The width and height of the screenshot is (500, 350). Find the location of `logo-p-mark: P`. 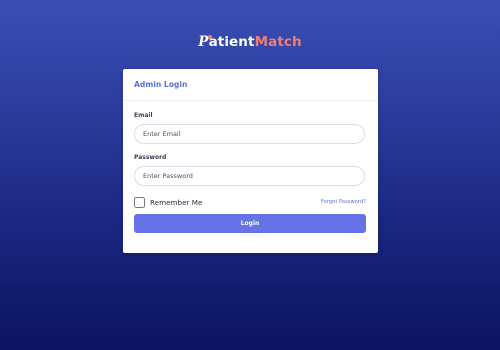

logo-p-mark: P is located at coordinates (205, 42).